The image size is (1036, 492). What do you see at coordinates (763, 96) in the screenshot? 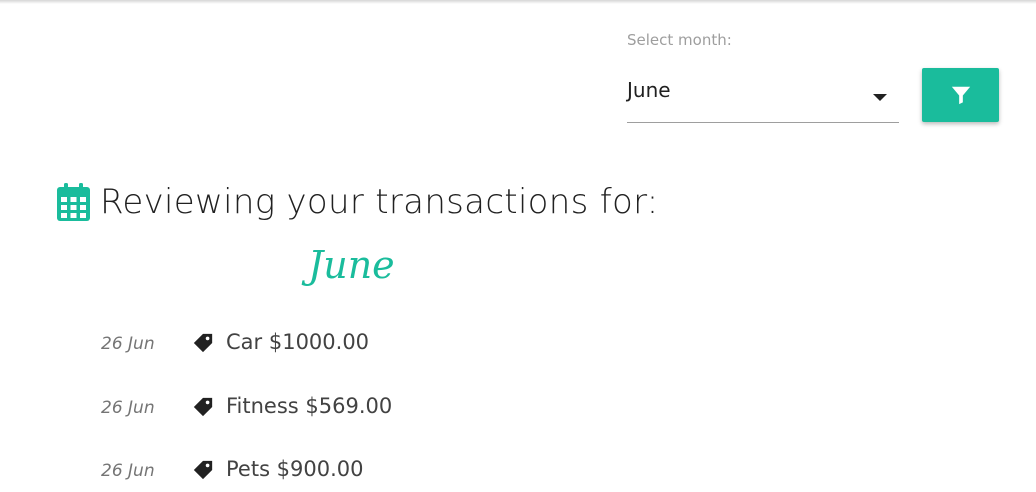
I see `month-select: June` at bounding box center [763, 96].